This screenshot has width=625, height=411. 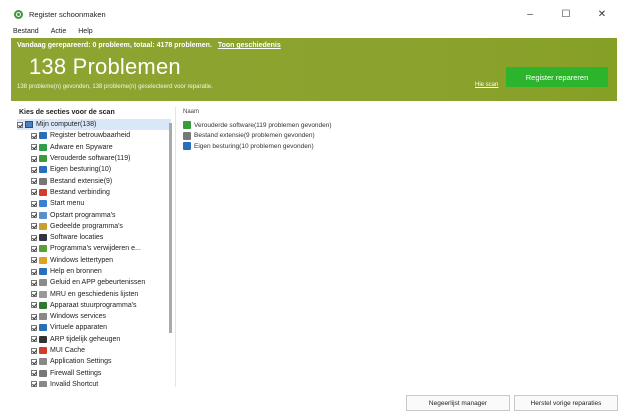 What do you see at coordinates (43, 373) in the screenshot?
I see `firewall-icon` at bounding box center [43, 373].